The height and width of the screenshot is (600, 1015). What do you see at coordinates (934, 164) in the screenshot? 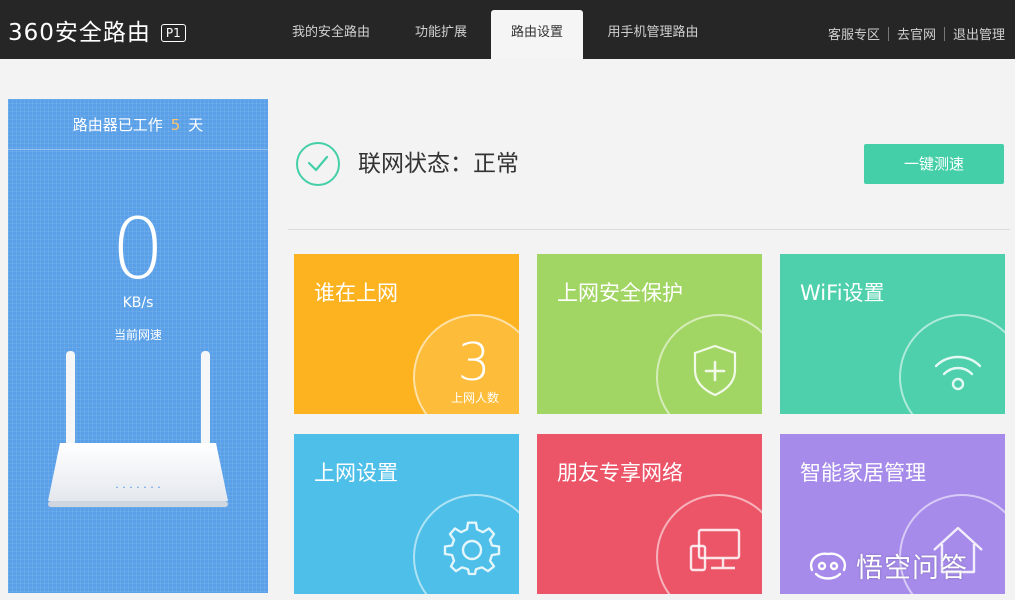
I see `speed-test-button: 一键测速` at bounding box center [934, 164].